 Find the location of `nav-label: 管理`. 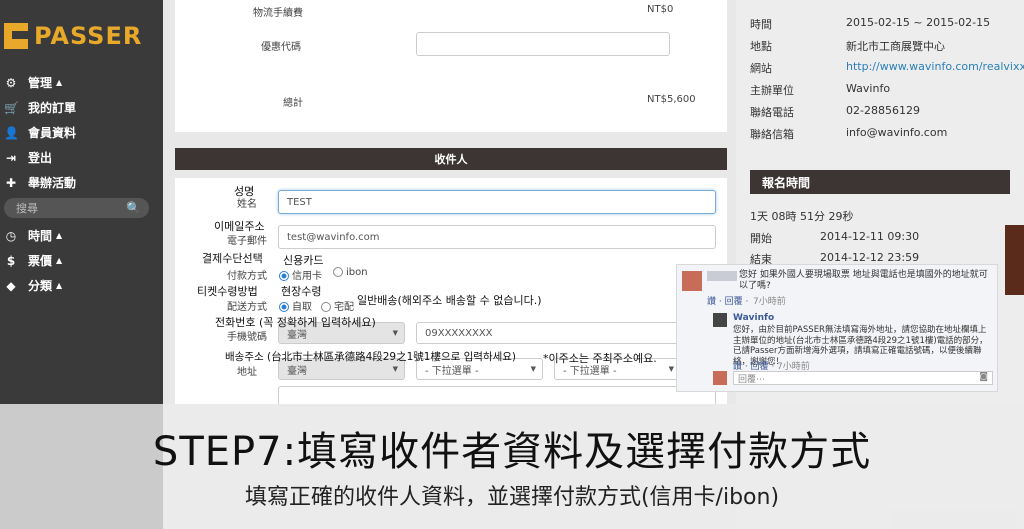

nav-label: 管理 is located at coordinates (40, 83).